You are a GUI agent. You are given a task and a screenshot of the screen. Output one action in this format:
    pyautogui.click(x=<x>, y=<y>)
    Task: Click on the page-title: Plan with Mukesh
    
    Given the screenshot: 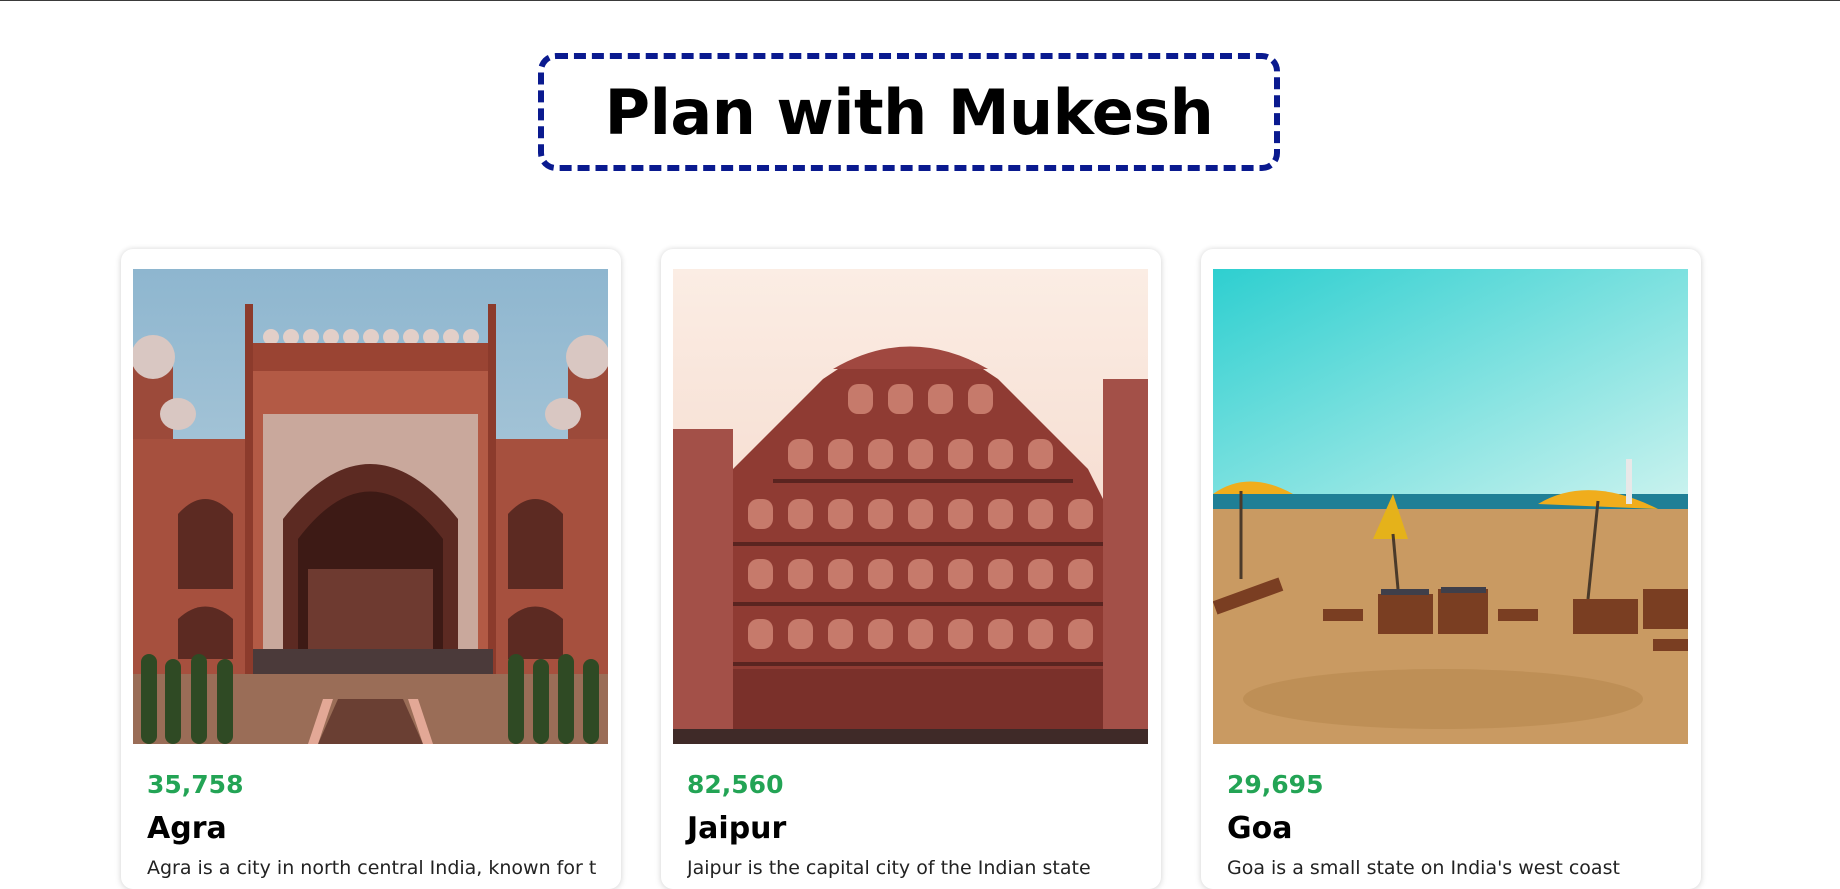 What is the action you would take?
    pyautogui.click(x=909, y=112)
    